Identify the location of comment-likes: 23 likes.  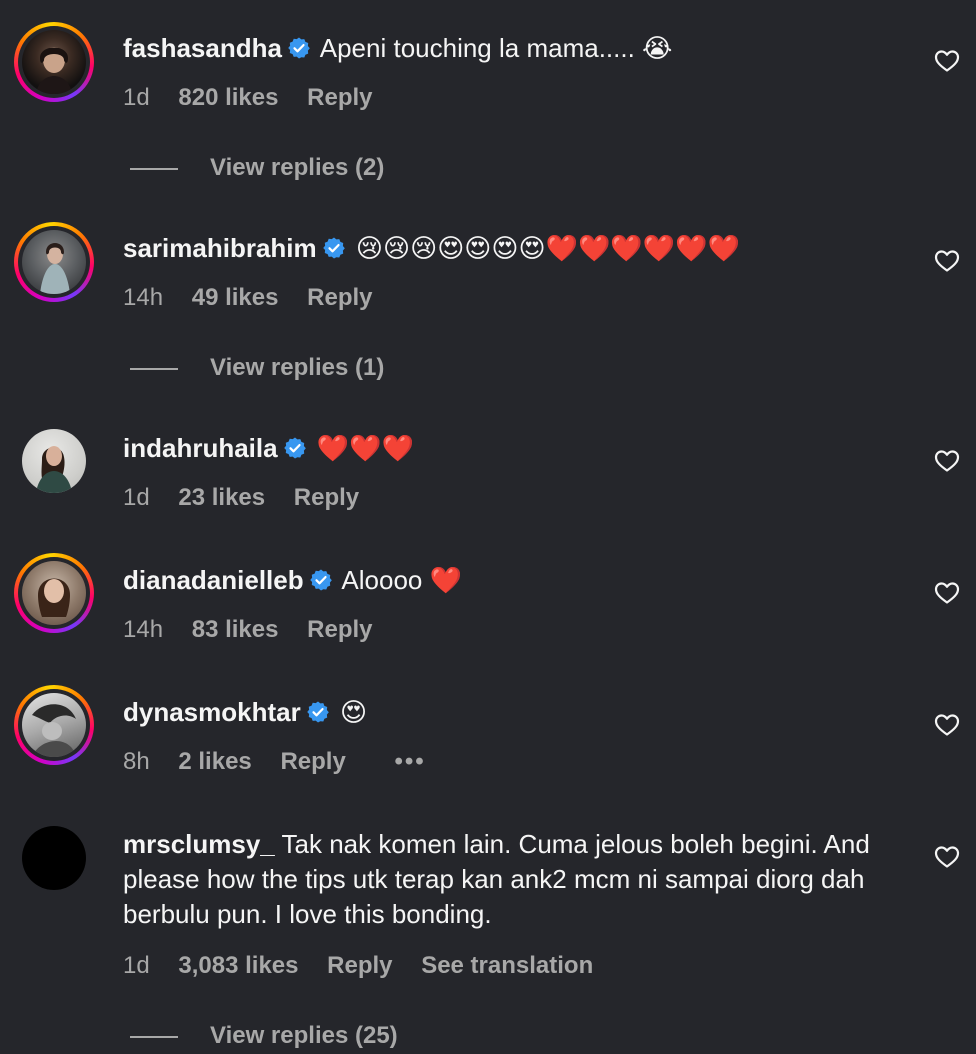
(221, 497).